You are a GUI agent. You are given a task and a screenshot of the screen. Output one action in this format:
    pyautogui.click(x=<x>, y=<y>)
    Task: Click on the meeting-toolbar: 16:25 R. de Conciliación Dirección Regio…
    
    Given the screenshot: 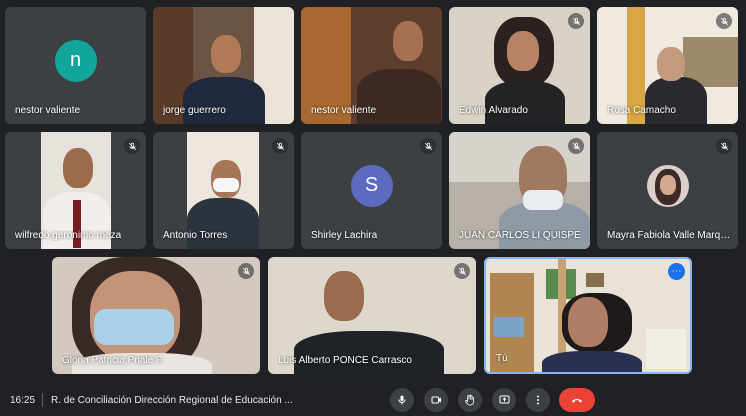 What is the action you would take?
    pyautogui.click(x=373, y=400)
    